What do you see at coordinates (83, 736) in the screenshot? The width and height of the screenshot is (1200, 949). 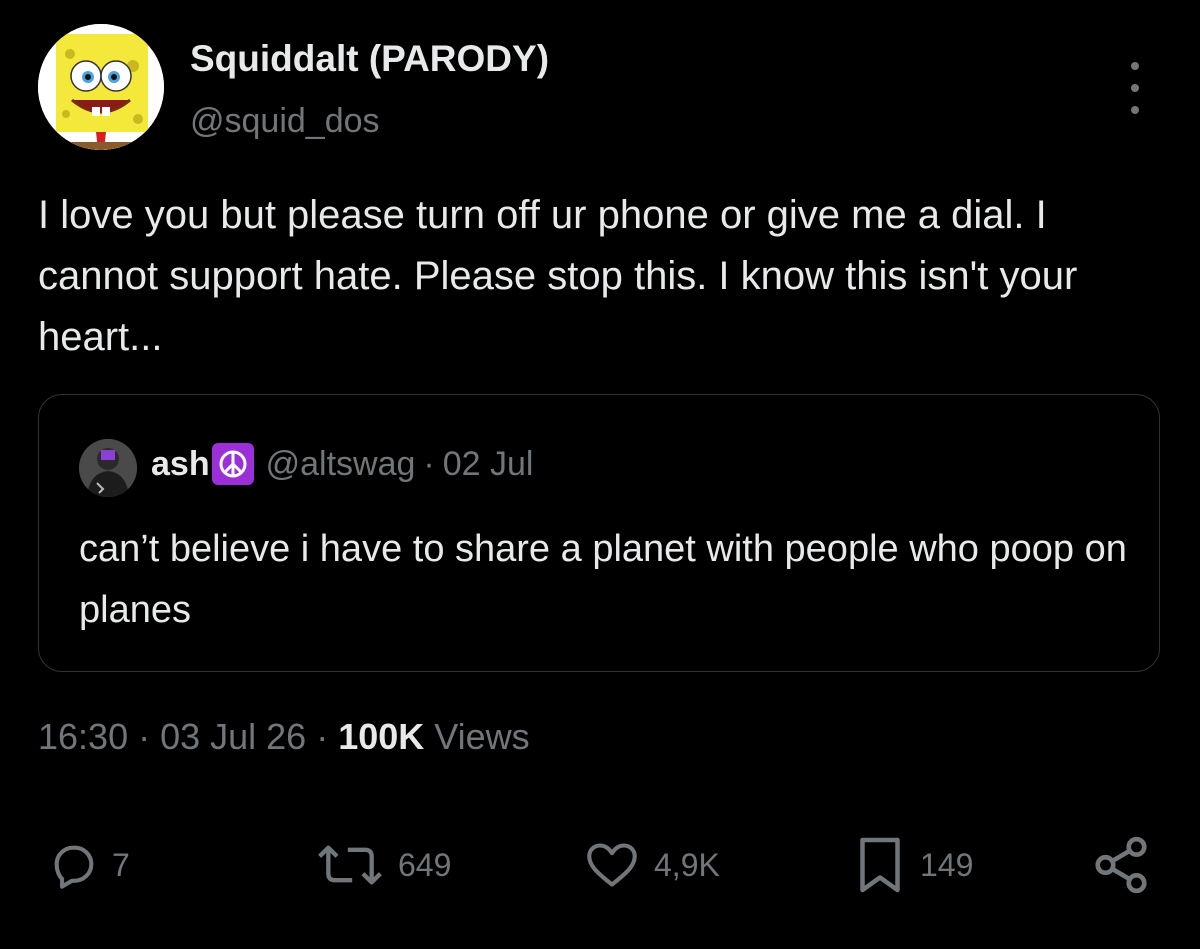 I see `tweet-time: 16:30` at bounding box center [83, 736].